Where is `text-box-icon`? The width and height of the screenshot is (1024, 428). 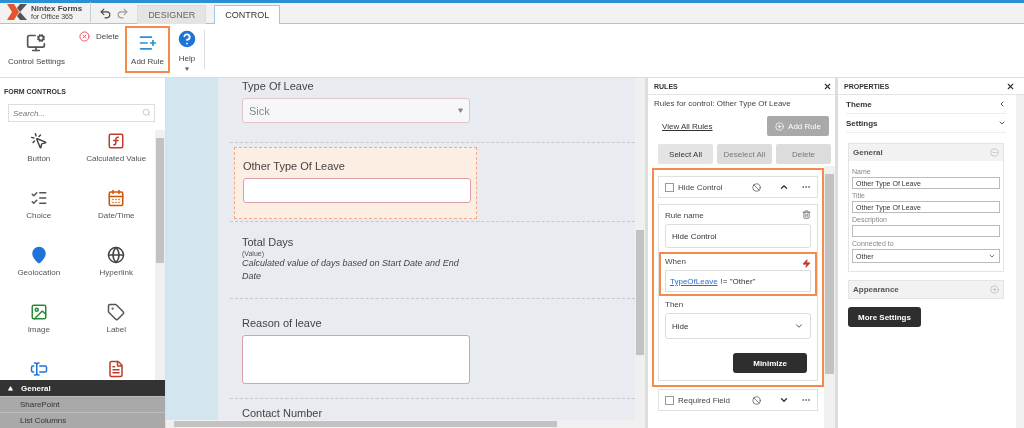 text-box-icon is located at coordinates (38, 369).